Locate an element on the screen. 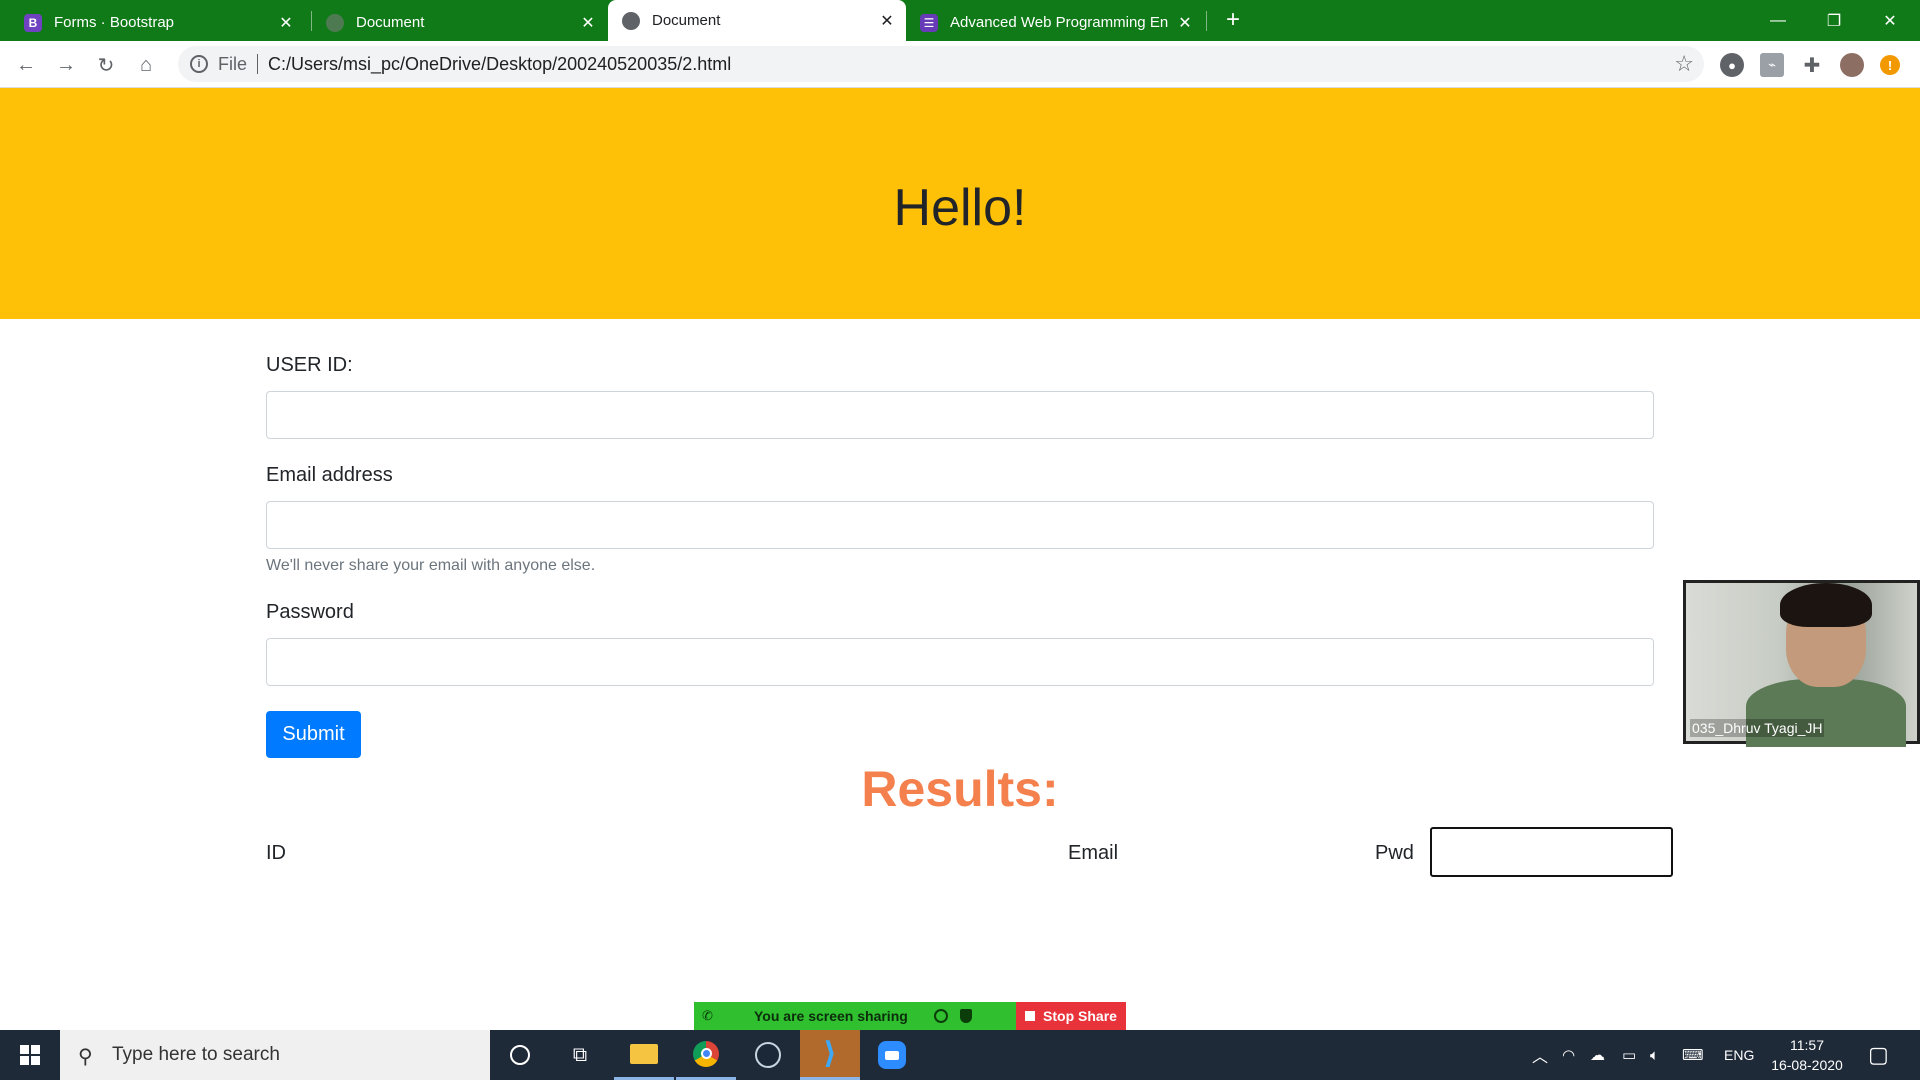 Image resolution: width=1920 pixels, height=1080 pixels. forward-button: → is located at coordinates (66, 65).